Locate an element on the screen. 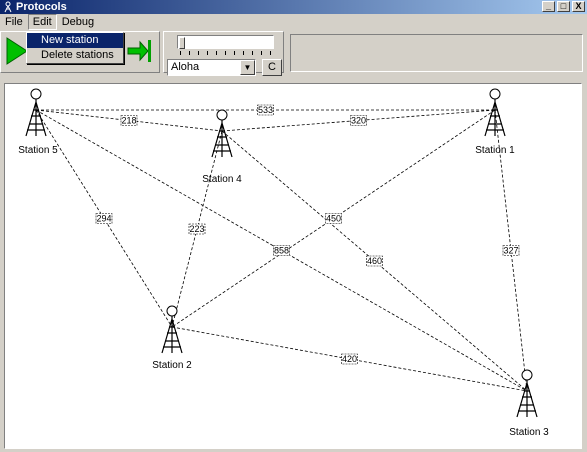  svg-text: 533 is located at coordinates (265, 110).